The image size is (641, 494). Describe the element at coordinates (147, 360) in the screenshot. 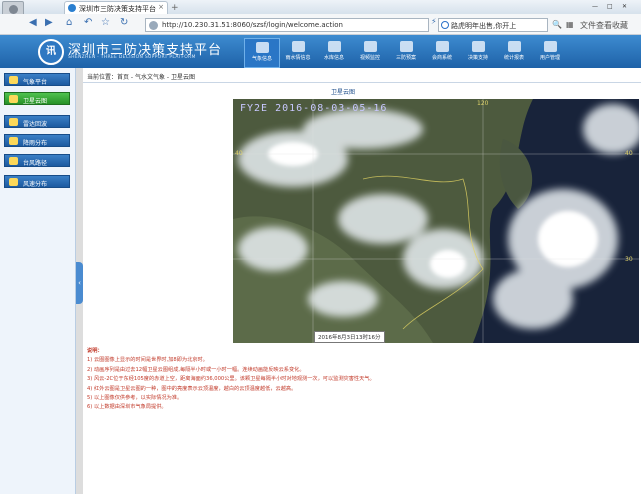

I see `note-line: 1) 云图图像上显示的时间是世界时,加8即为北京时。` at that location.